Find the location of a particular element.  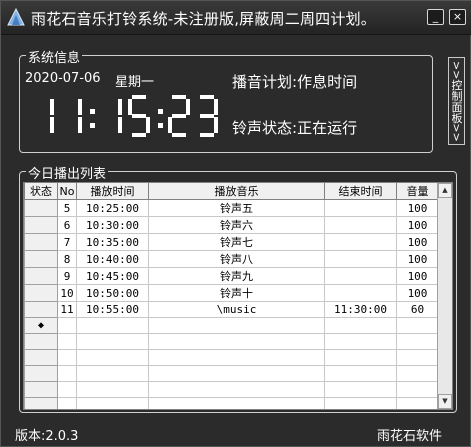

cell-play-time: 10:40:00 is located at coordinates (112, 259).